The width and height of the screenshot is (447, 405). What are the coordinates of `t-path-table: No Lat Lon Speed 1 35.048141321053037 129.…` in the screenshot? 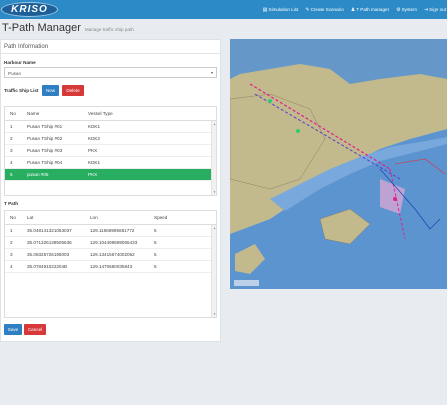 It's located at (110, 264).